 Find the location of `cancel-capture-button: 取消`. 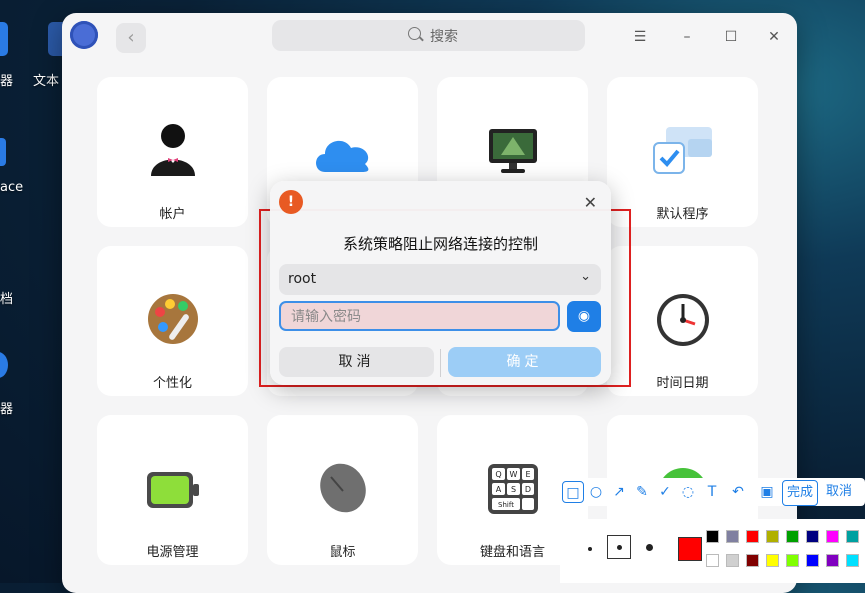

cancel-capture-button: 取消 is located at coordinates (839, 492).